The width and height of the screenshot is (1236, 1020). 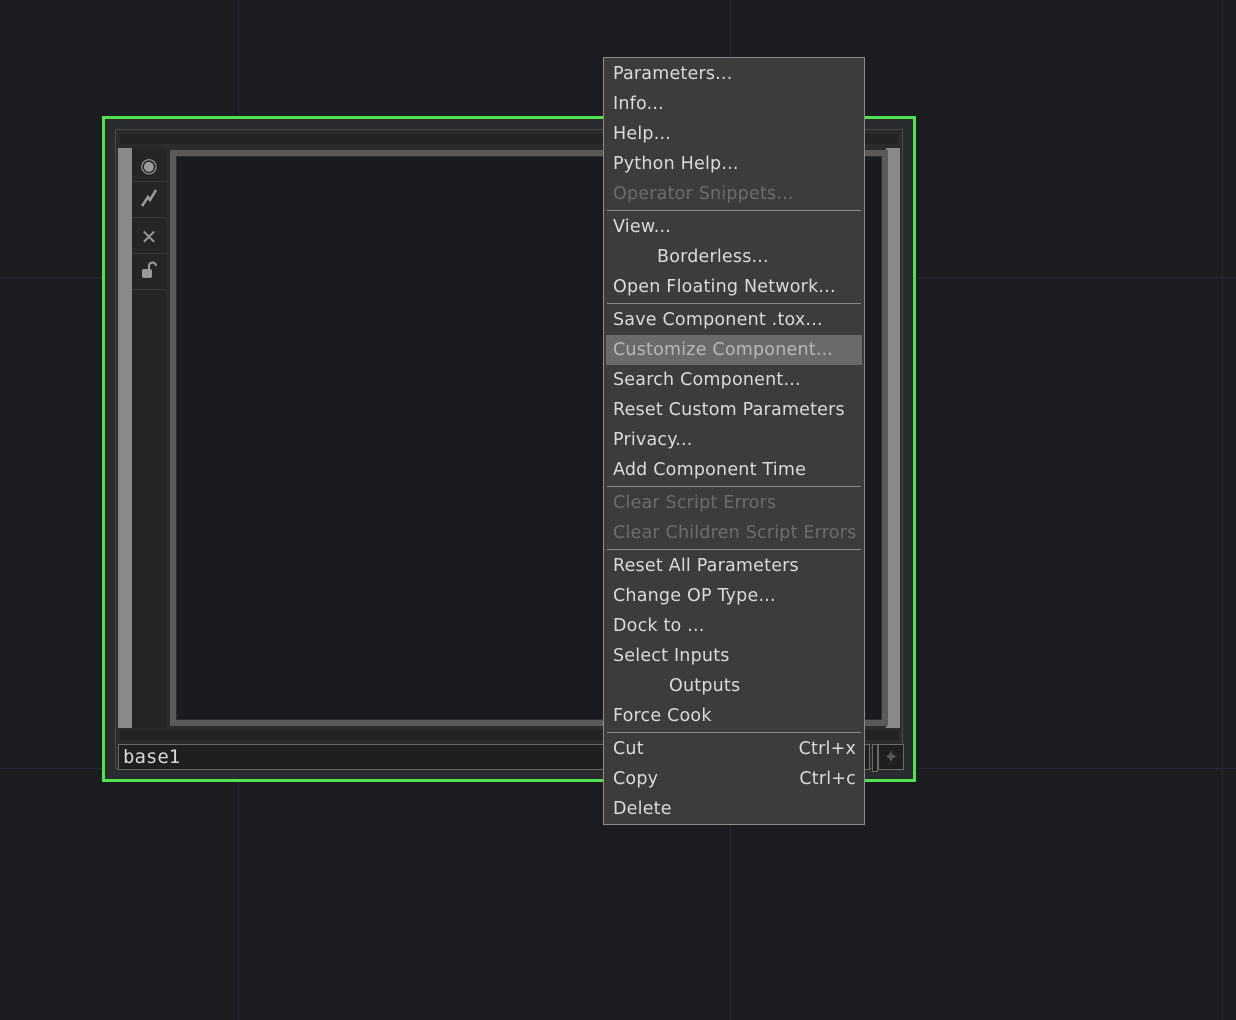 I want to click on menu-item-shortcut: Ctrl+c, so click(x=827, y=779).